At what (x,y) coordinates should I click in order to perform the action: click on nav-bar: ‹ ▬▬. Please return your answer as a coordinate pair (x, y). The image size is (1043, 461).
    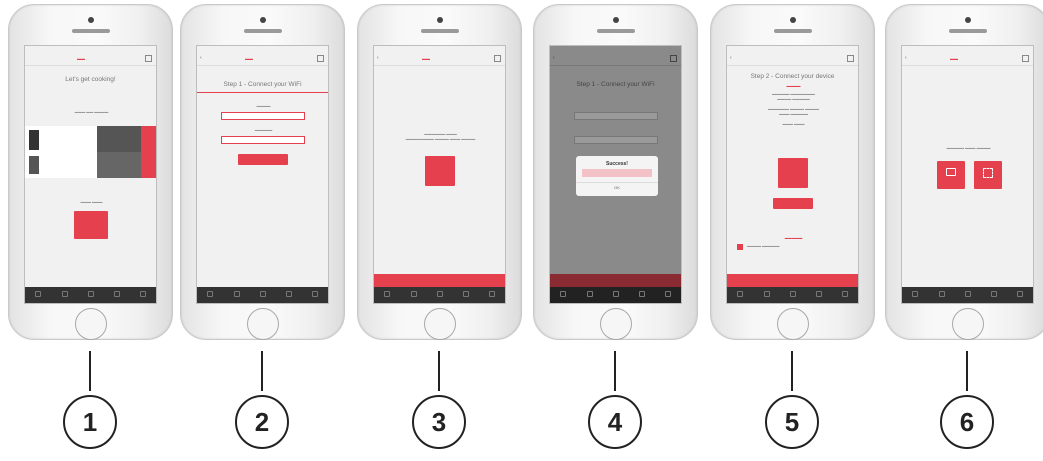
    Looking at the image, I should click on (967, 59).